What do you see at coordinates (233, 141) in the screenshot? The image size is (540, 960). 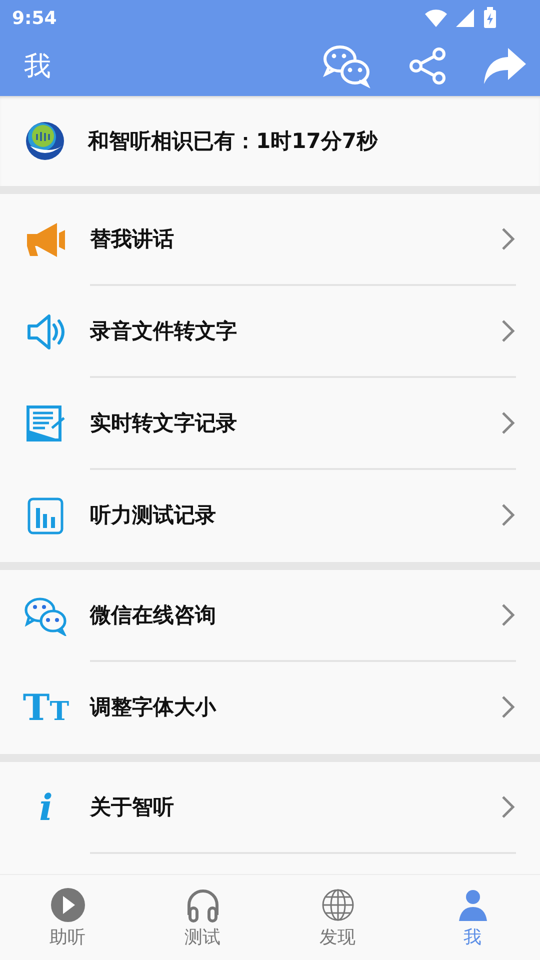 I see `usage-time-text: 和智听相识已有：1时17分7秒` at bounding box center [233, 141].